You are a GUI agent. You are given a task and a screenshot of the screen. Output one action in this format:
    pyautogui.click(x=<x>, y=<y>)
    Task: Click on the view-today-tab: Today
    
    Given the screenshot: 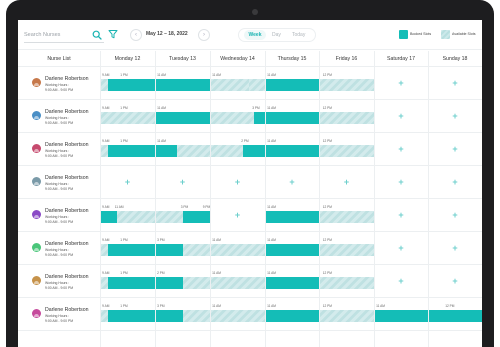 What is the action you would take?
    pyautogui.click(x=298, y=35)
    